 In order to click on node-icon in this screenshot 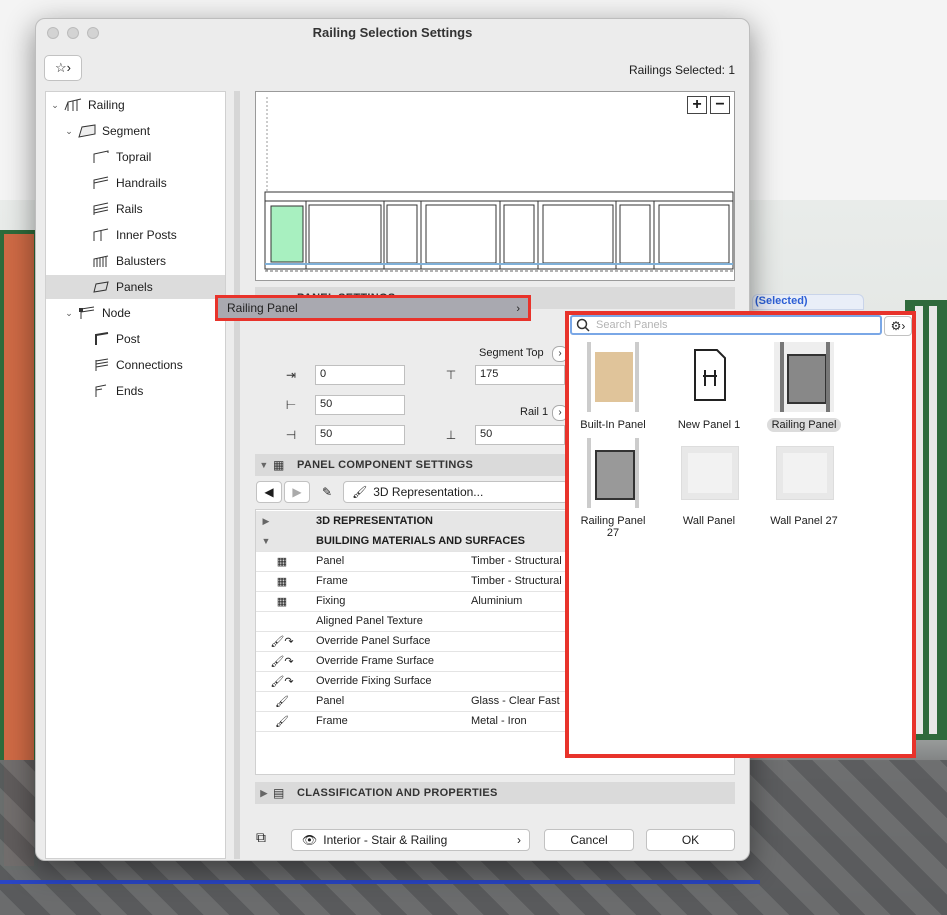, I will do `click(87, 312)`.